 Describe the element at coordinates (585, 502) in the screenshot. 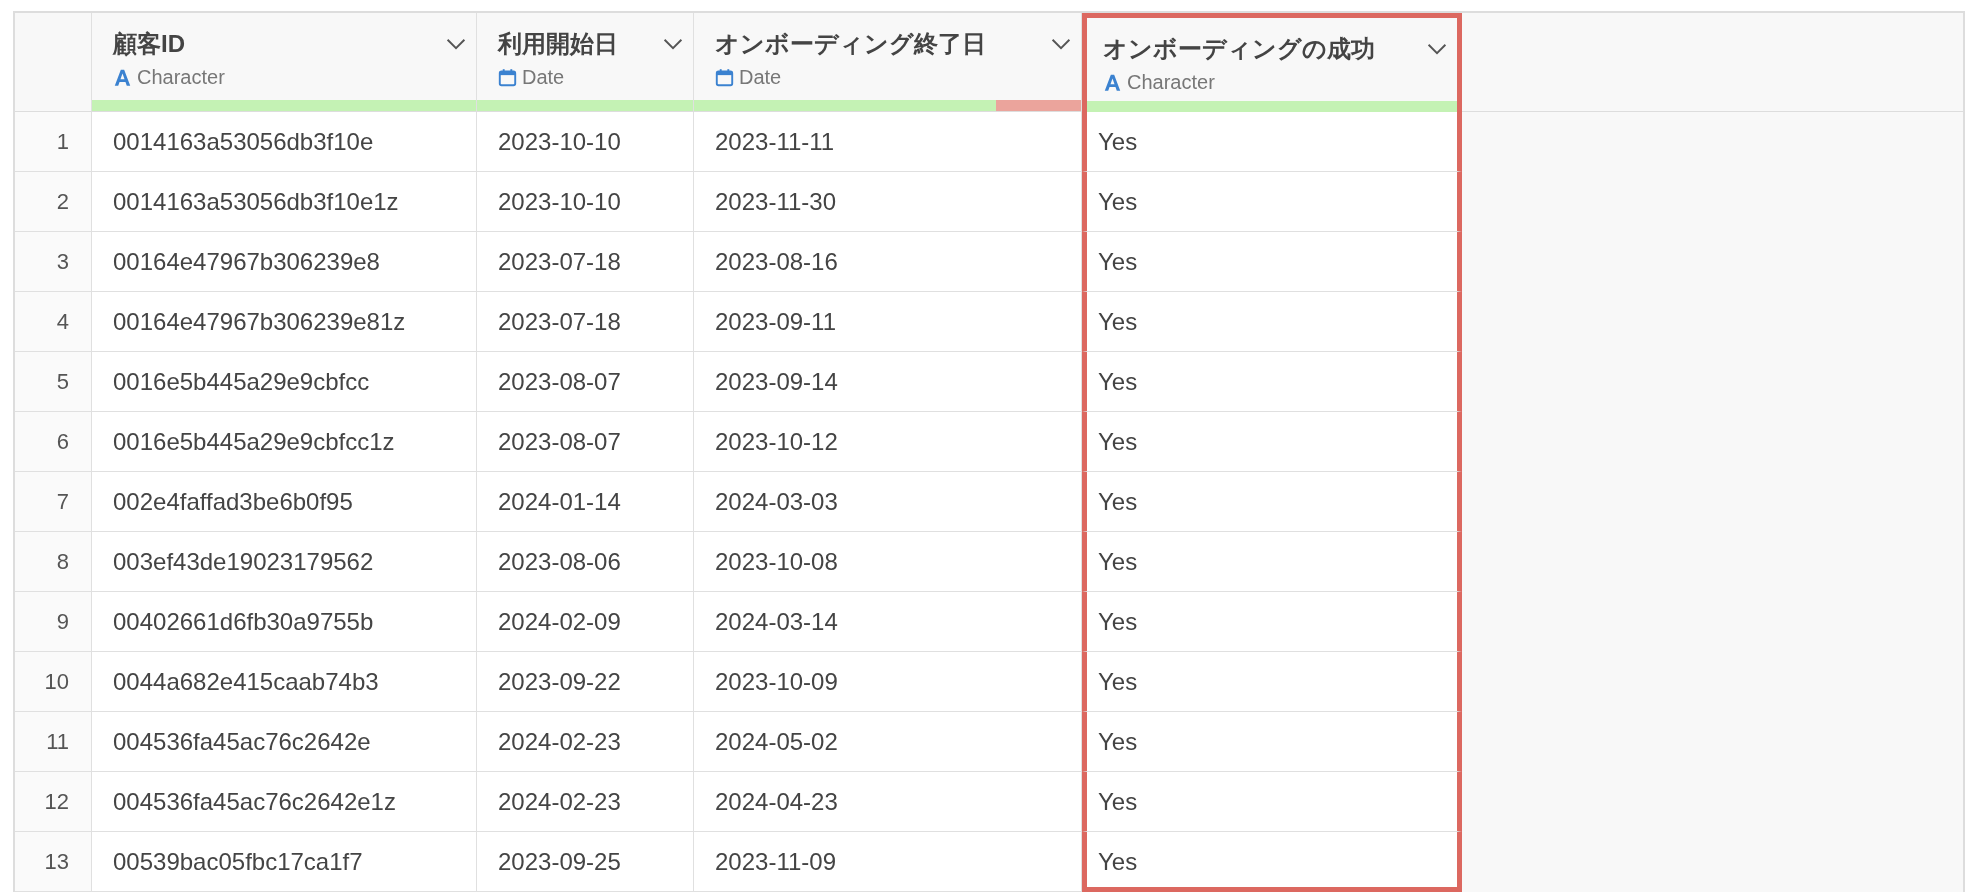

I see `table-cell: 2024-01-14` at that location.